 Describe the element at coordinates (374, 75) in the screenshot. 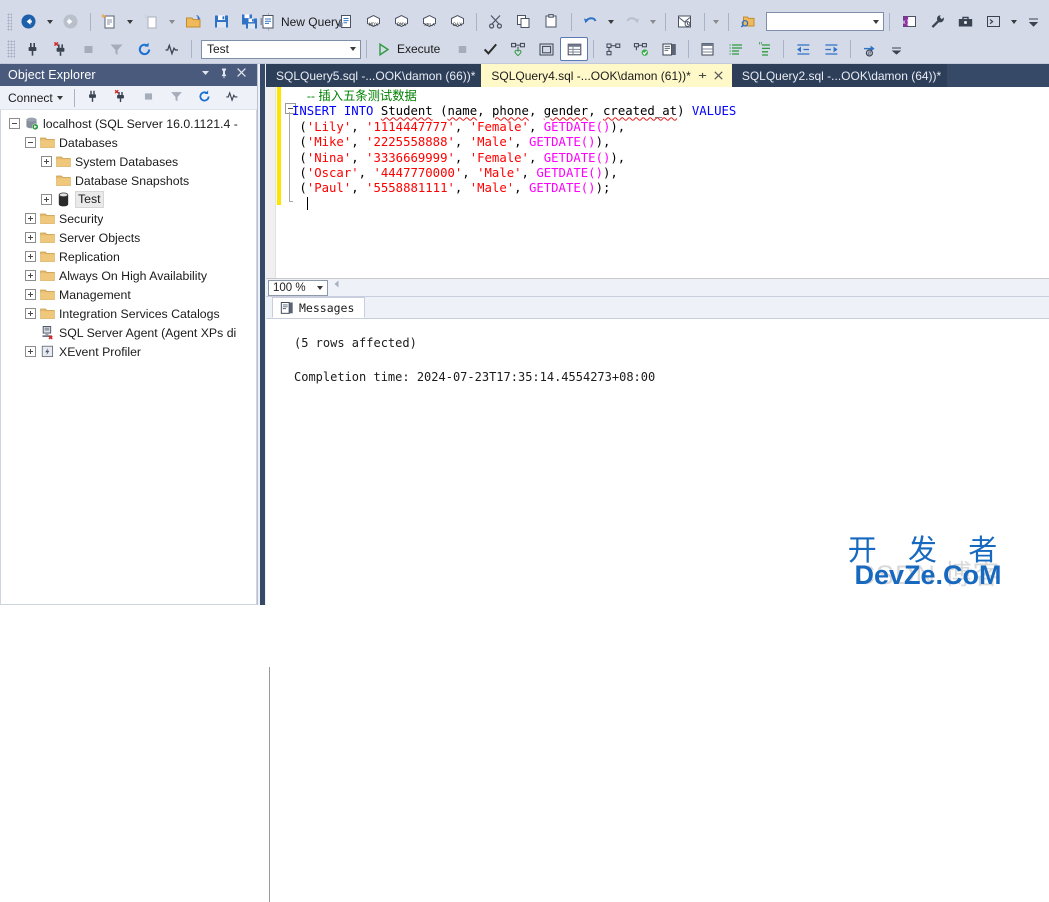

I see `document-tab: SQLQuery5.sql -...OOK\damon (66))*` at that location.